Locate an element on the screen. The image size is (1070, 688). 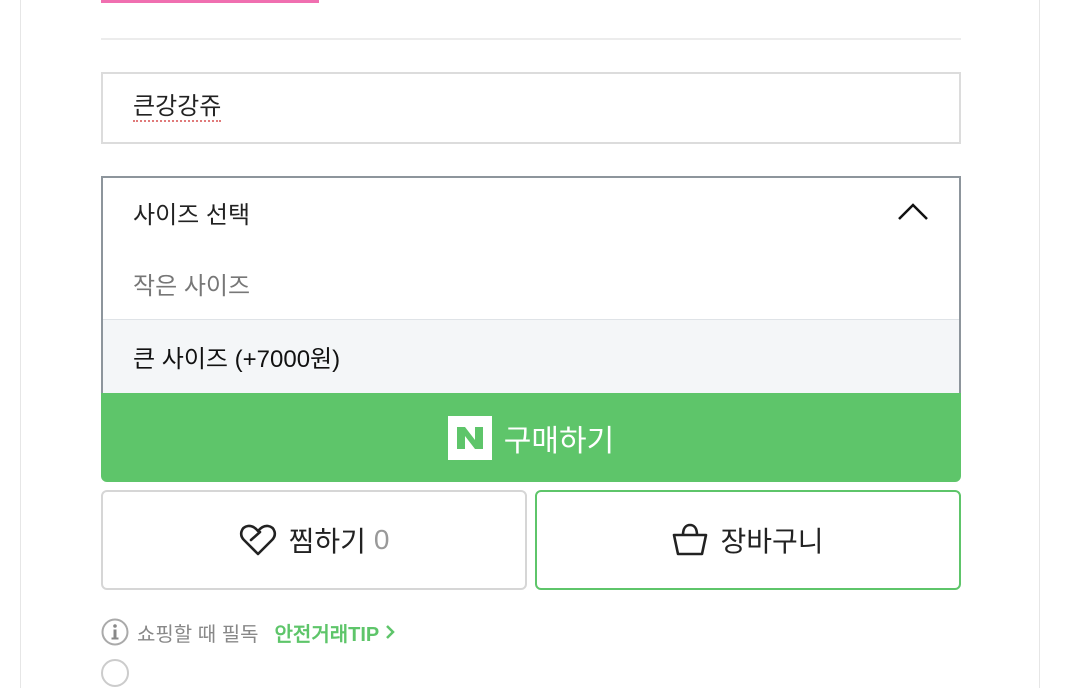
safe-trade-tip-link: 안전거래TIP is located at coordinates (335, 632).